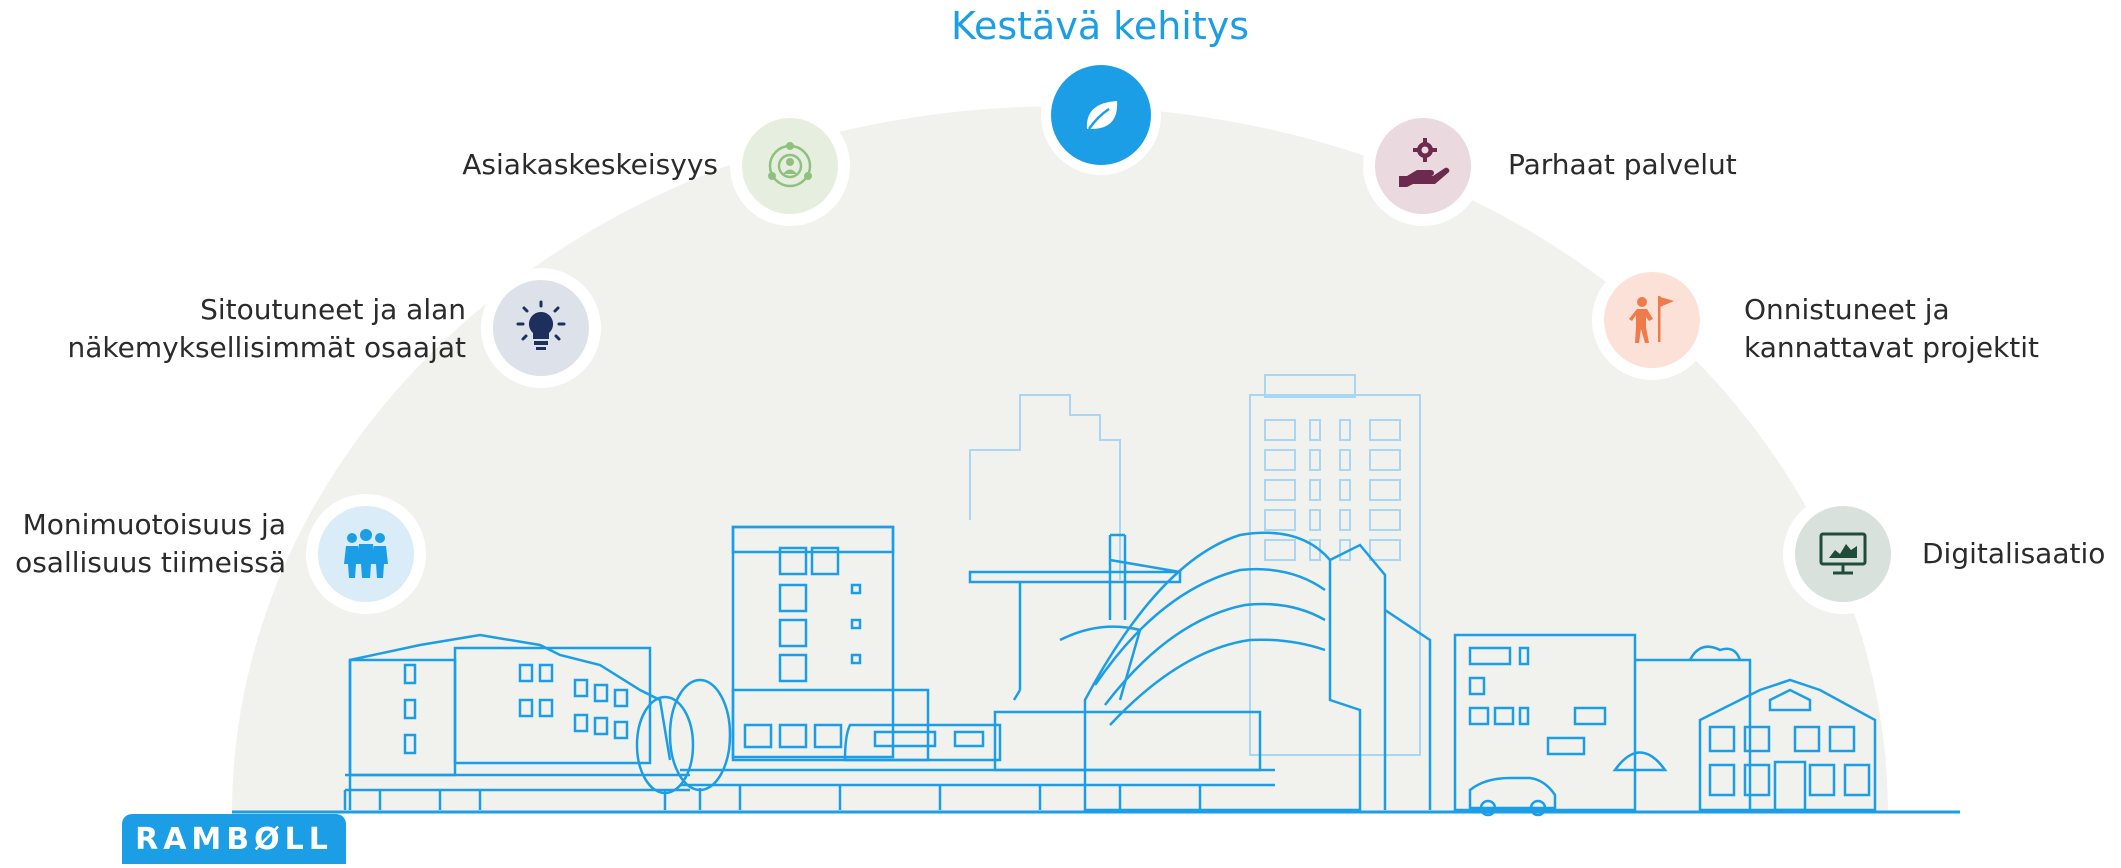  Describe the element at coordinates (1891, 329) in the screenshot. I see `label-projects: Onnistuneet ja kannattavat projektit` at that location.